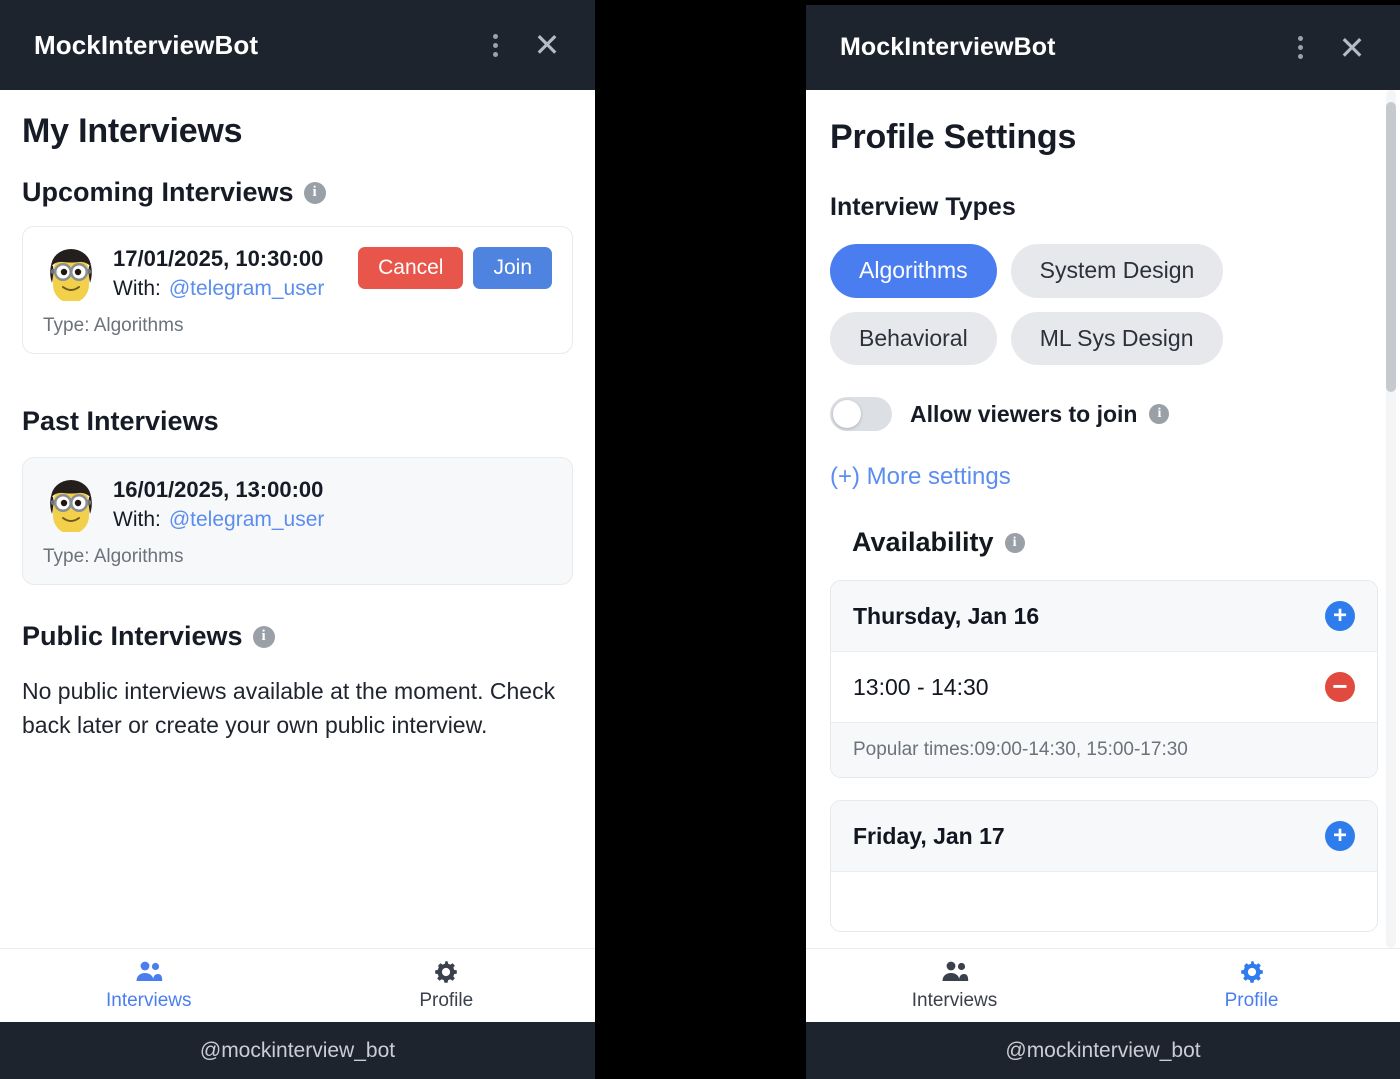 This screenshot has width=1400, height=1079. I want to click on scrollbar-thumb, so click(1391, 247).